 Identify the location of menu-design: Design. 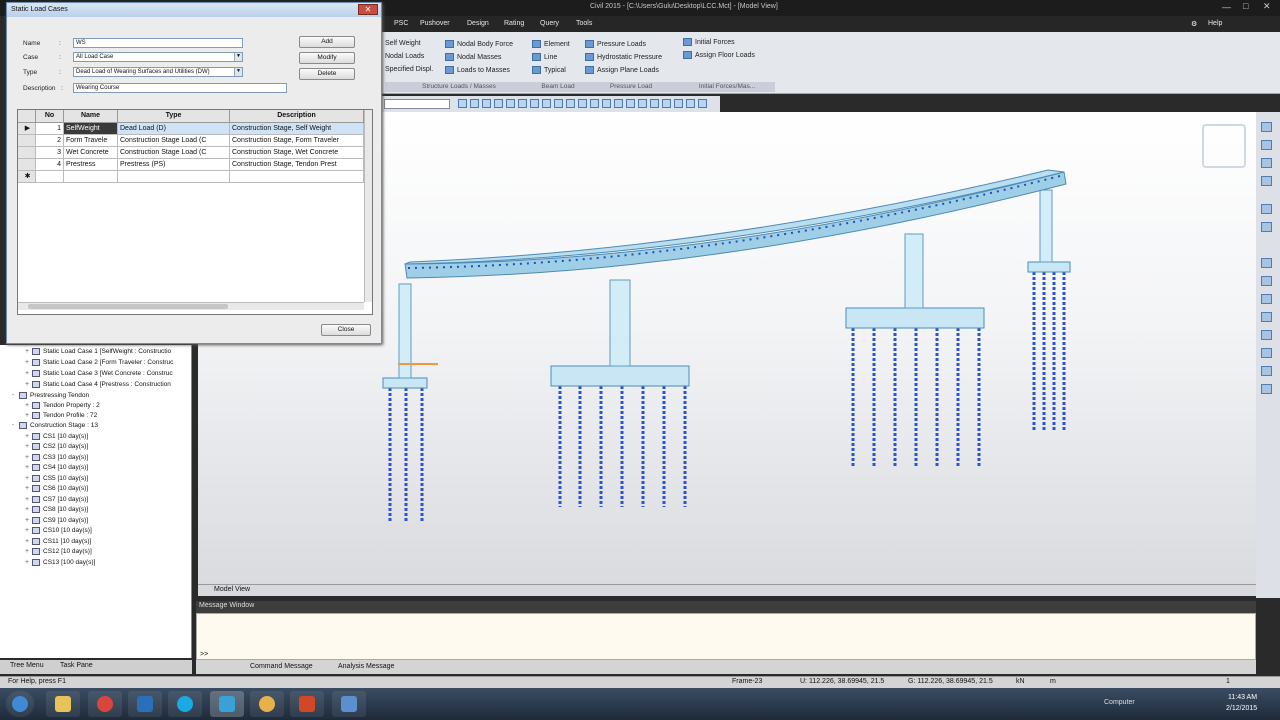
(478, 23).